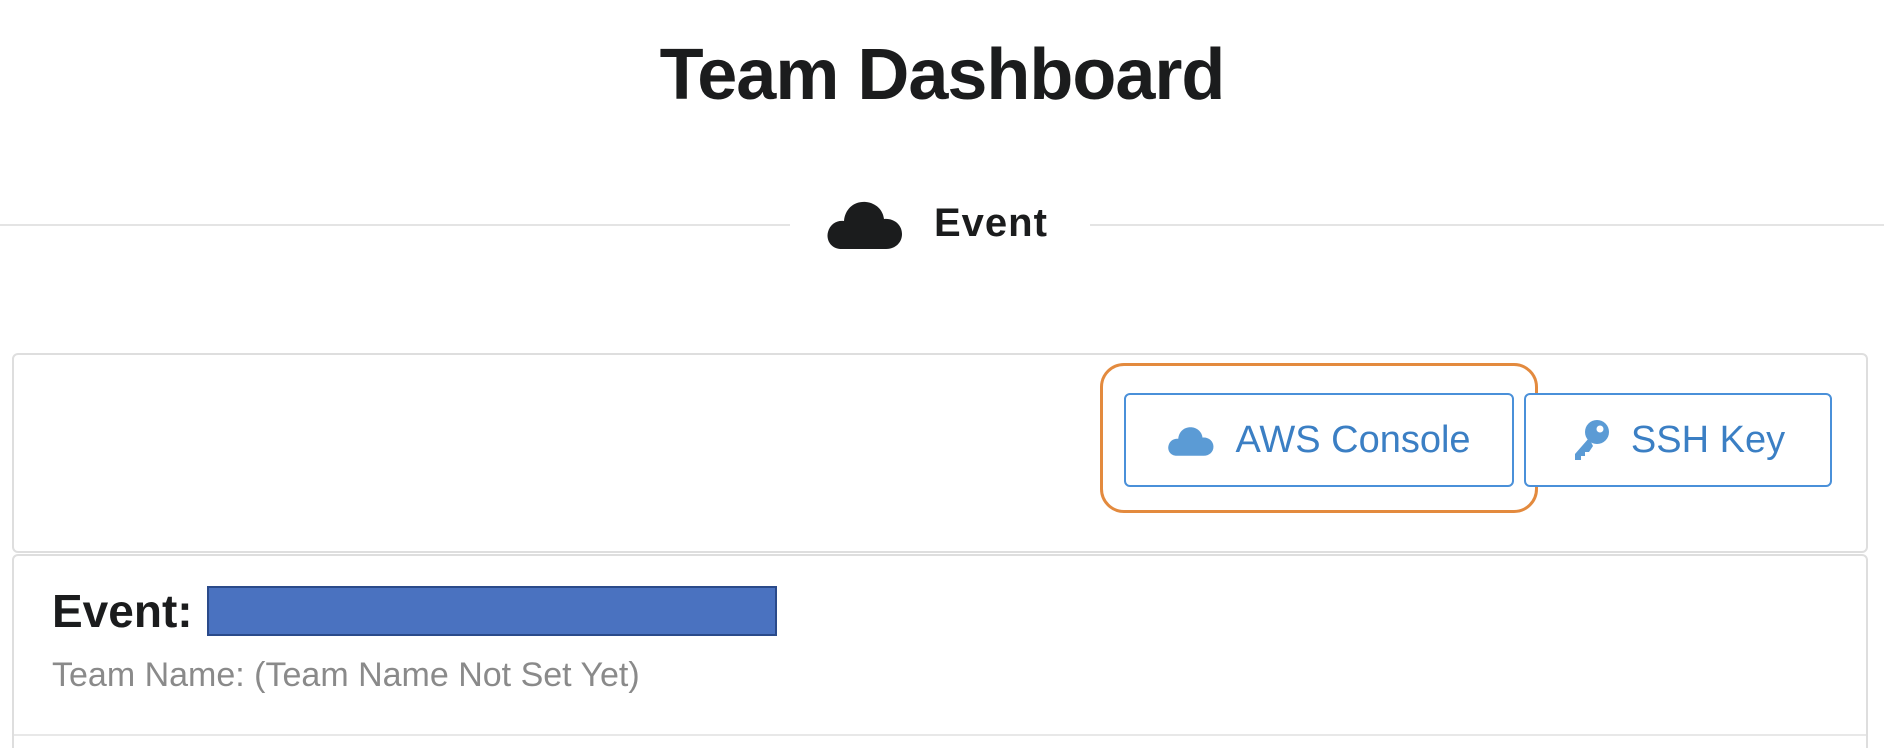 Image resolution: width=1884 pixels, height=748 pixels. Describe the element at coordinates (395, 225) in the screenshot. I see `section-divider-line-left` at that location.